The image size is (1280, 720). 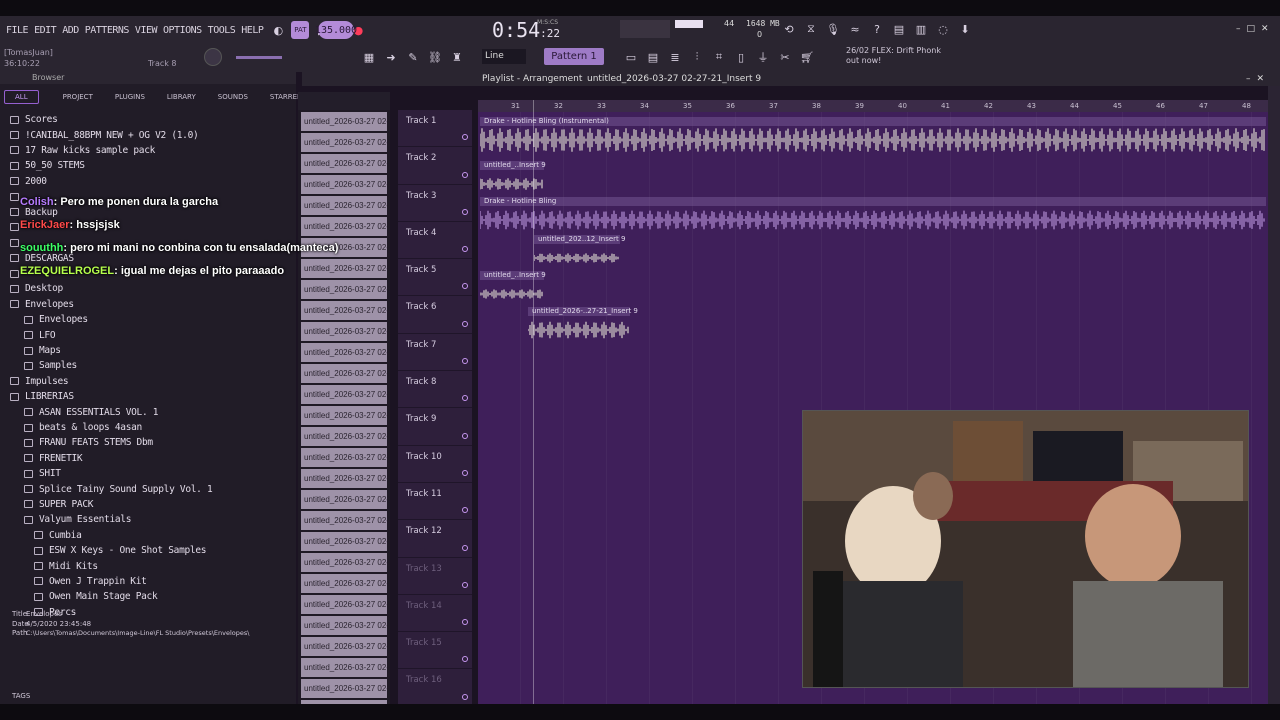 I want to click on track-header: Track 5, so click(x=435, y=278).